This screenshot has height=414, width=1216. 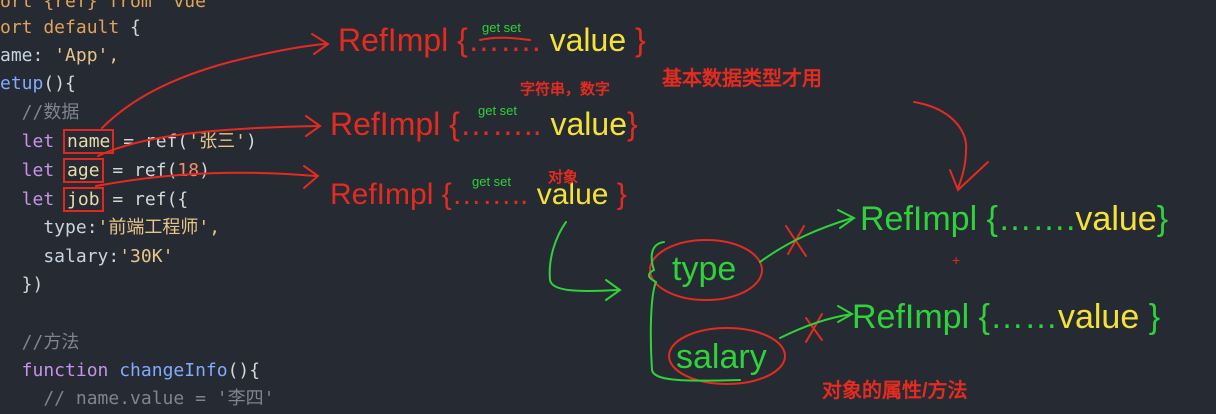 What do you see at coordinates (217, 141) in the screenshot?
I see `code-string: '张三'` at bounding box center [217, 141].